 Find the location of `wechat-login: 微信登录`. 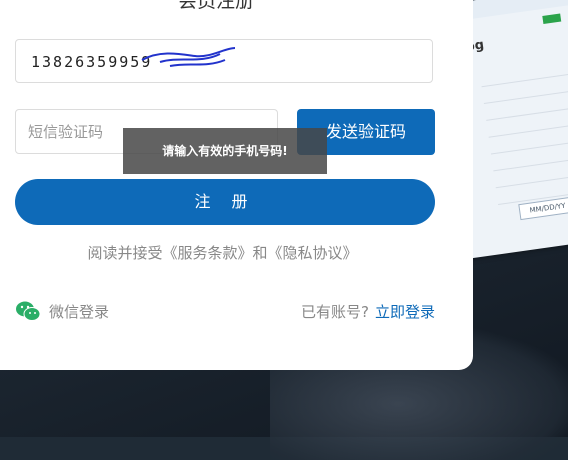

wechat-login: 微信登录 is located at coordinates (62, 311).